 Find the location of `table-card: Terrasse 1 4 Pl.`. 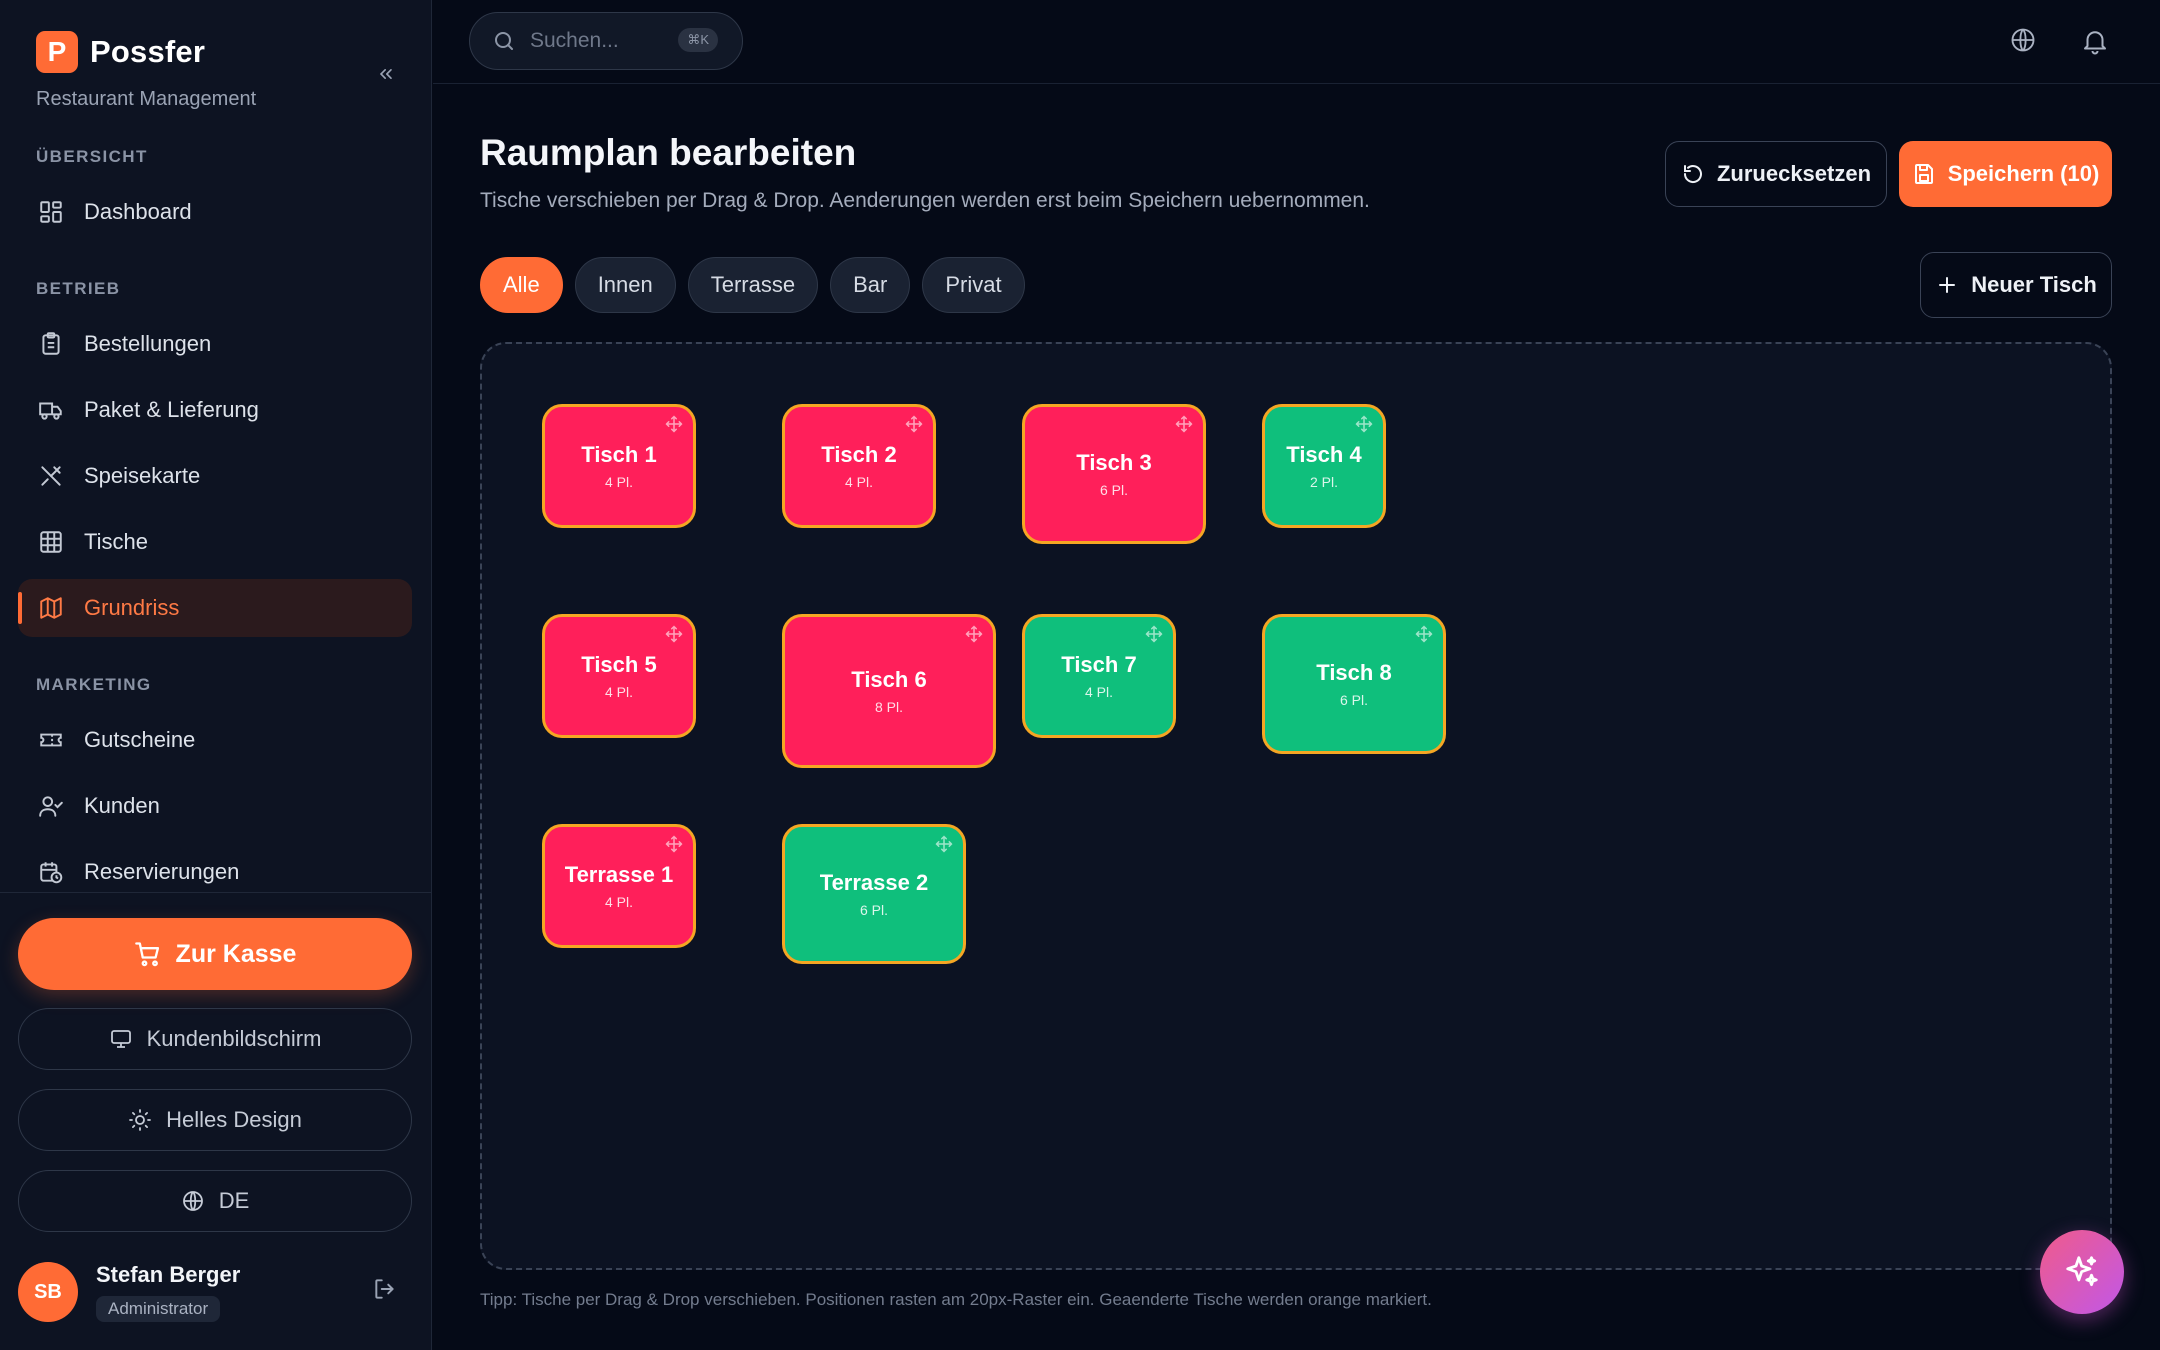

table-card: Terrasse 1 4 Pl. is located at coordinates (619, 886).